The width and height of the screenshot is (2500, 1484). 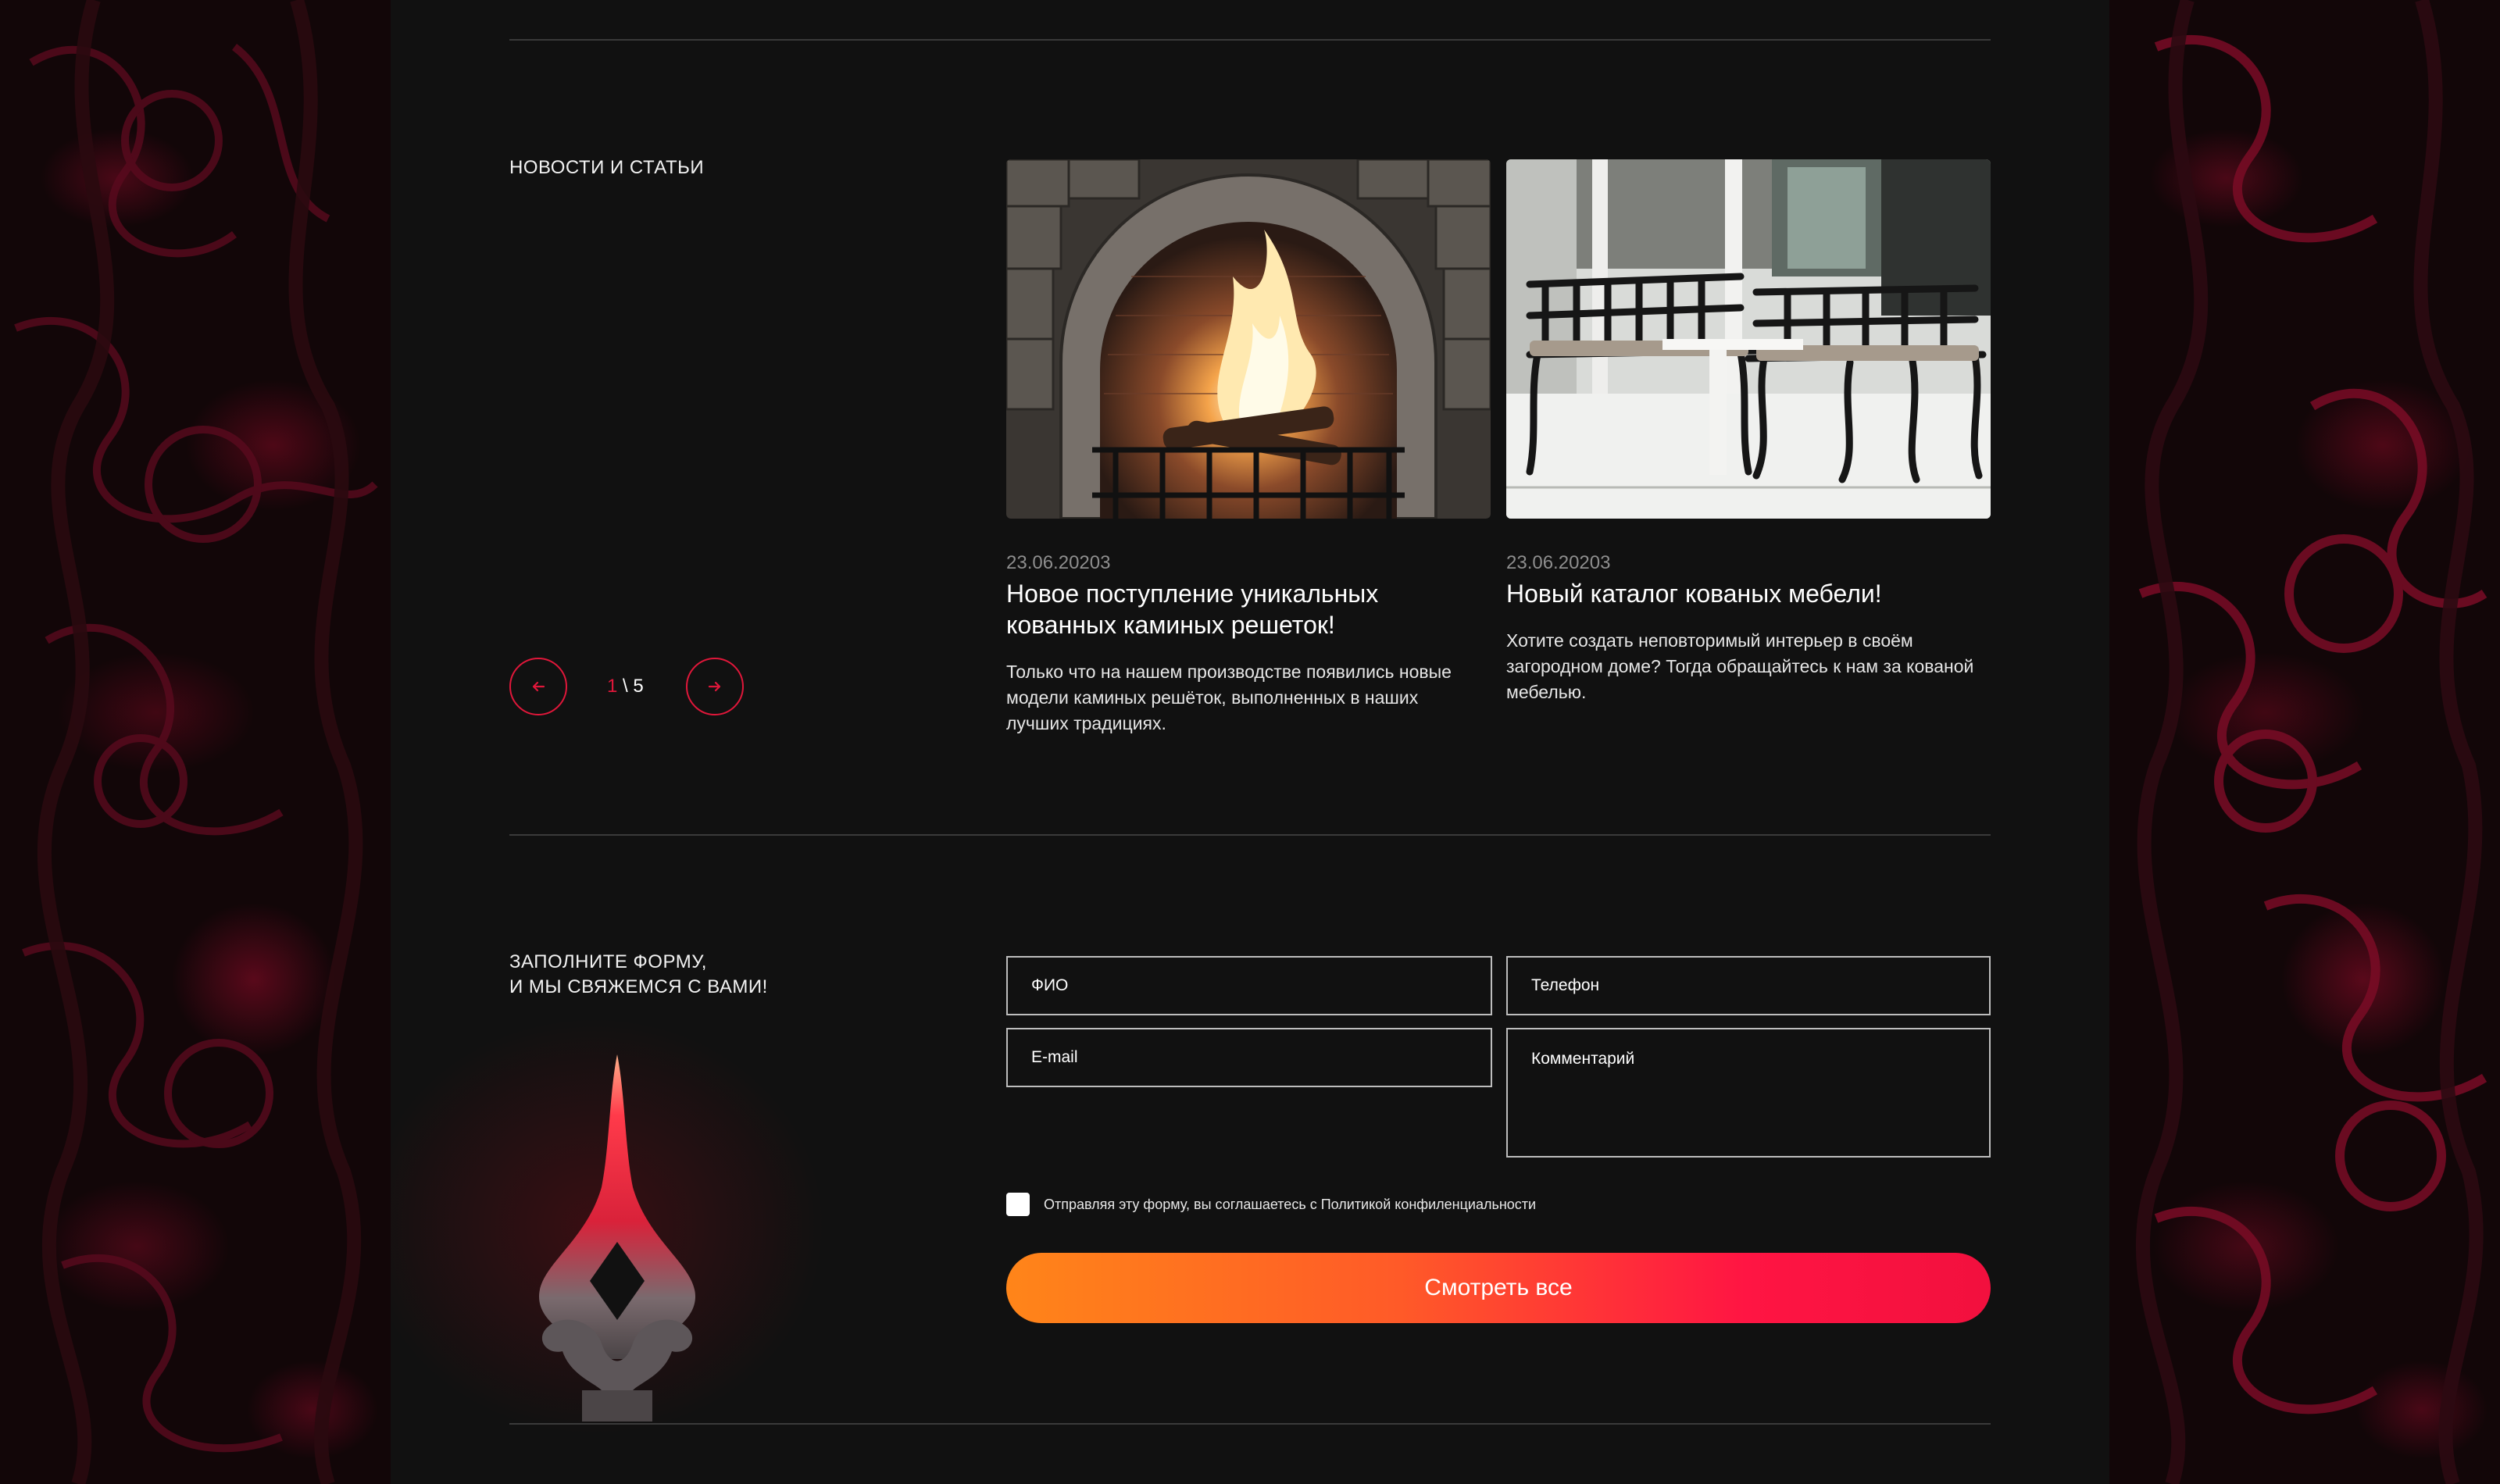 I want to click on ornament-pattern-left, so click(x=196, y=742).